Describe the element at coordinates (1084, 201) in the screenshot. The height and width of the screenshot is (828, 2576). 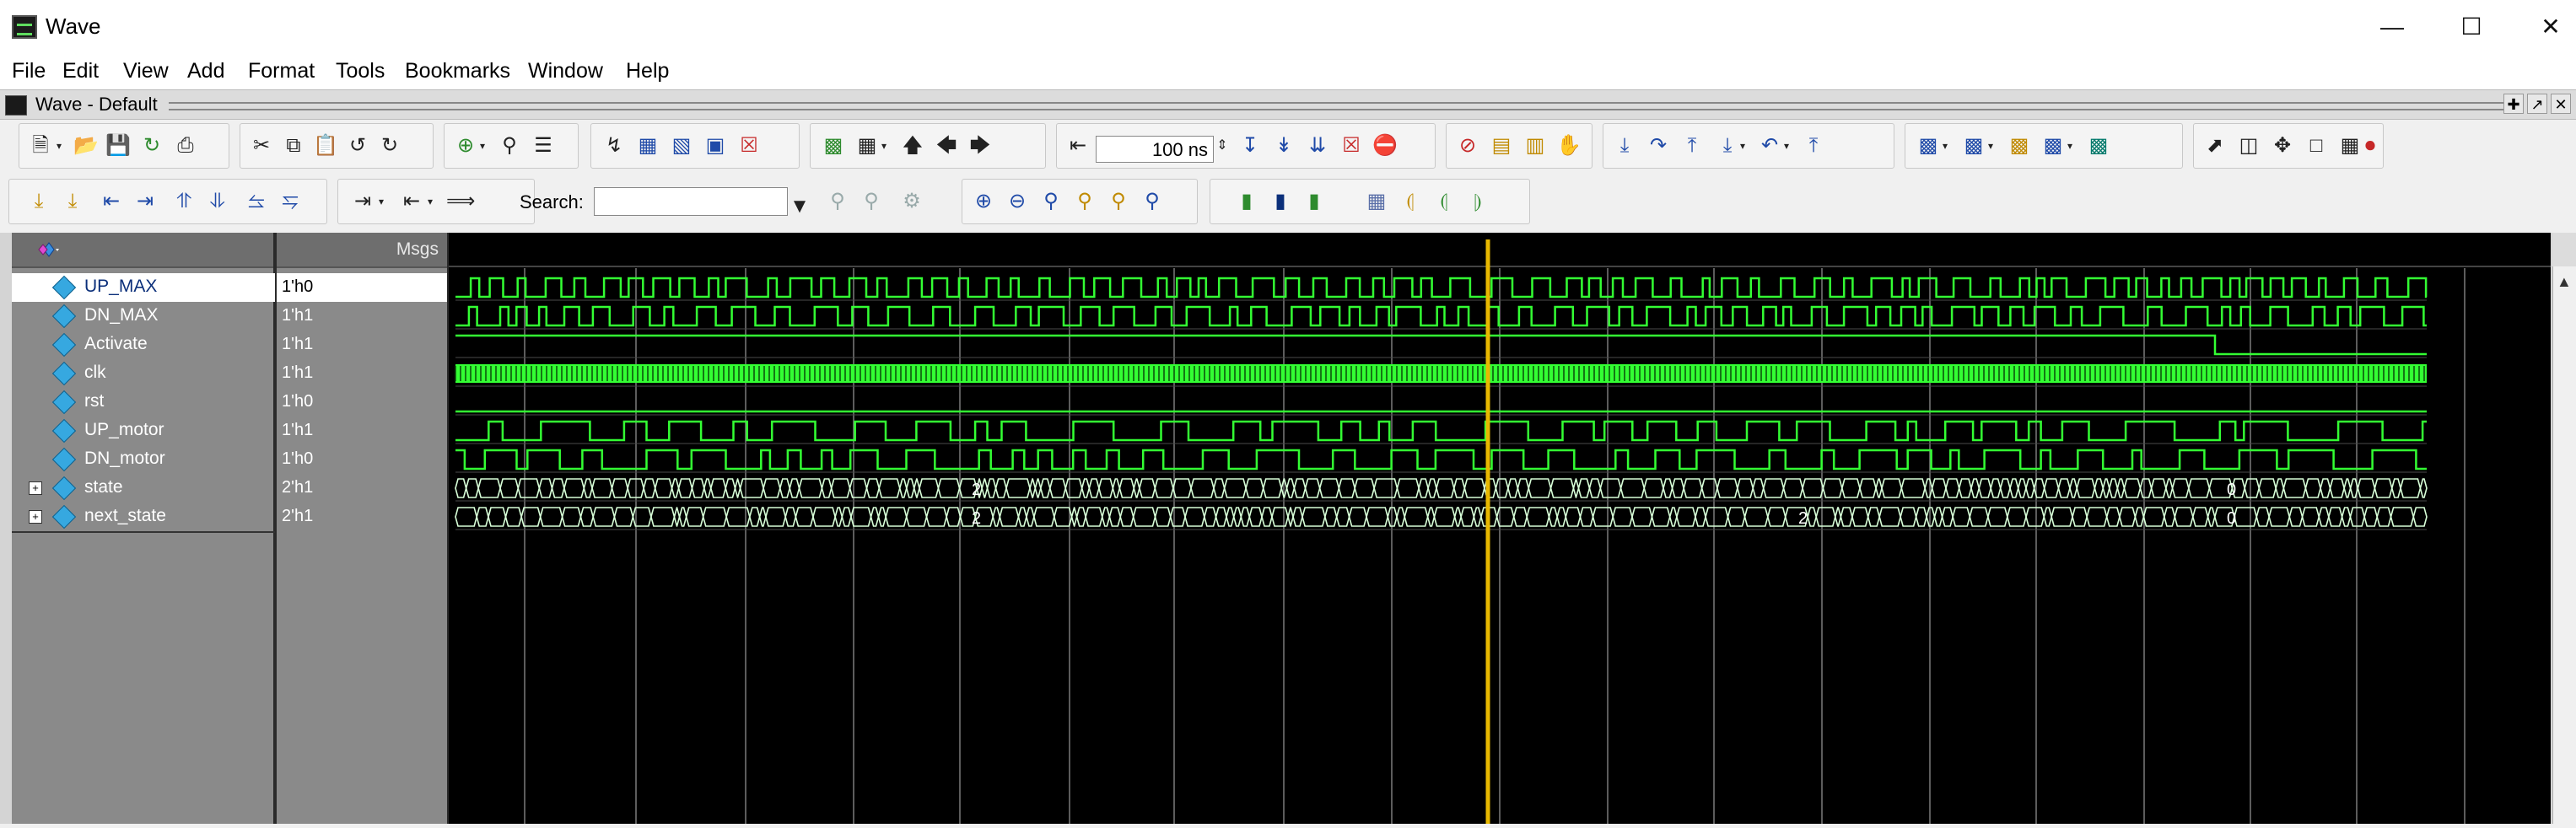
I see `zoom-cursor-icon: ⚲` at that location.